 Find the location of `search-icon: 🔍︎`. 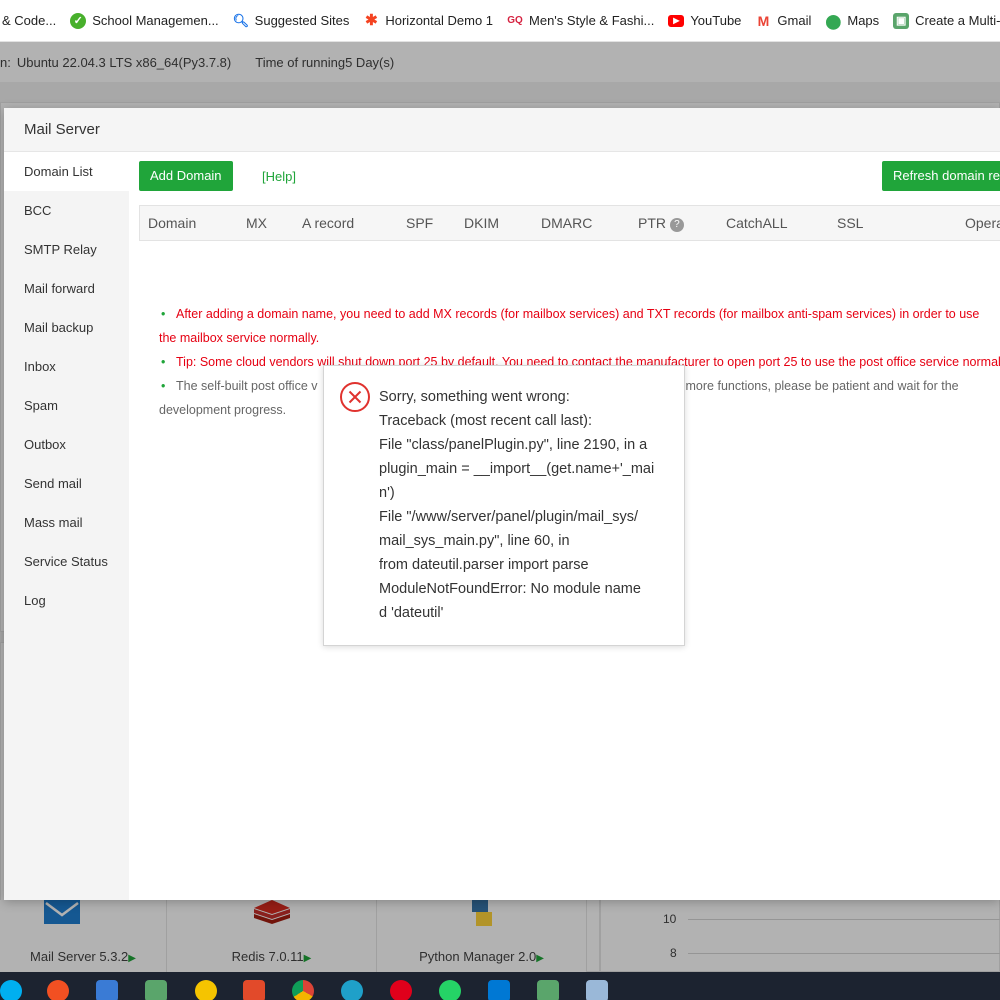

search-icon: 🔍︎ is located at coordinates (241, 20).